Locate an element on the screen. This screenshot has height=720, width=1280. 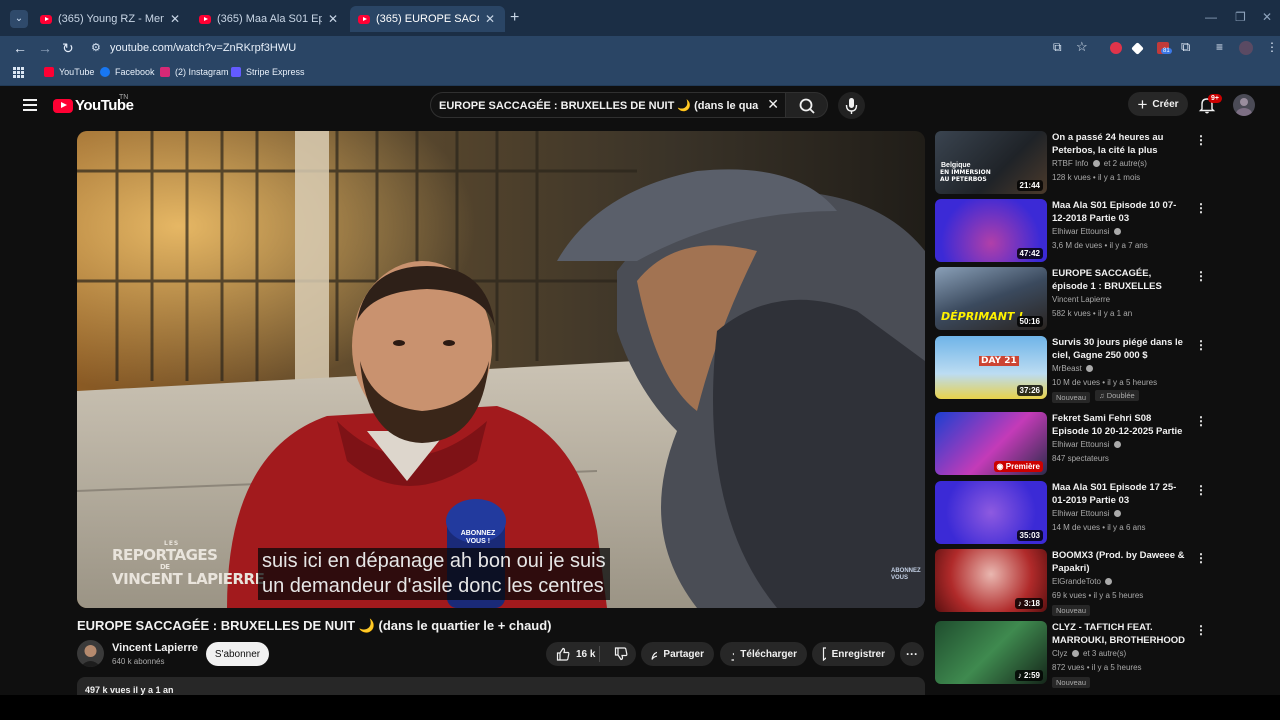
description-box: 497 k vues il y a 1 an is located at coordinates (501, 686).